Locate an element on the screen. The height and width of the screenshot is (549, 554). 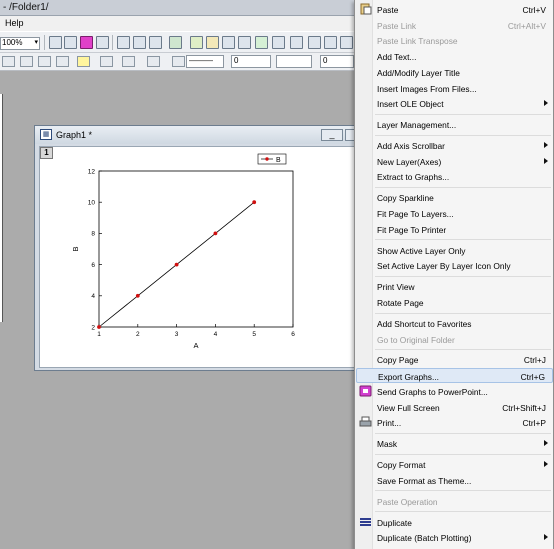
highlight-icon is located at coordinates (83, 61).